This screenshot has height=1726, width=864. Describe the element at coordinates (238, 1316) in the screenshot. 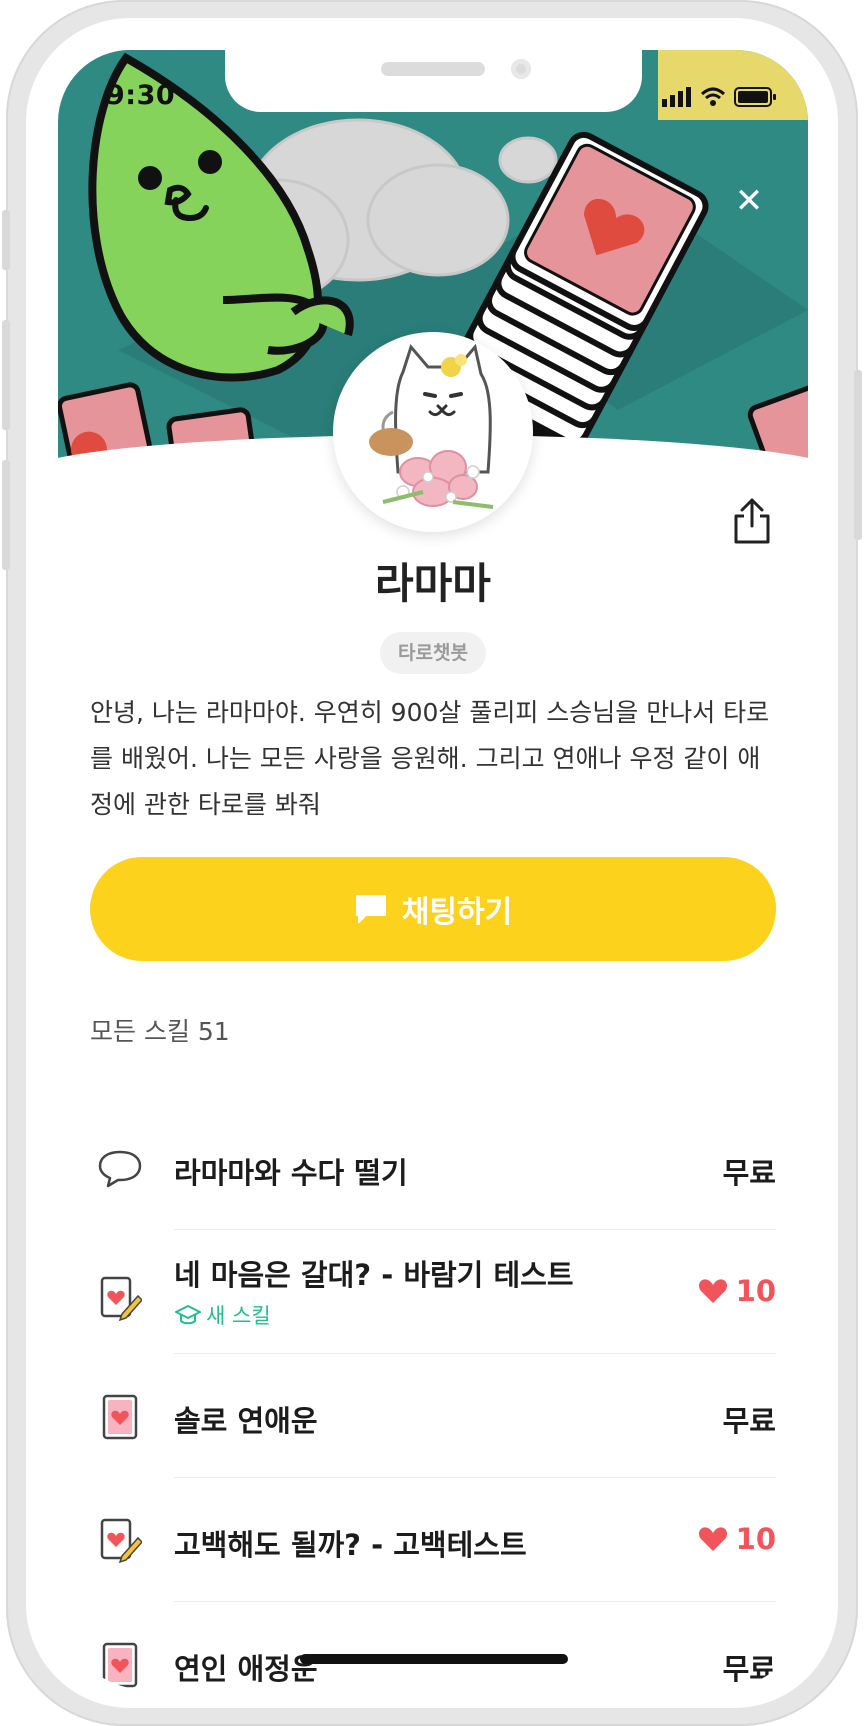

I see `new-skill-label: 새 스킬` at that location.